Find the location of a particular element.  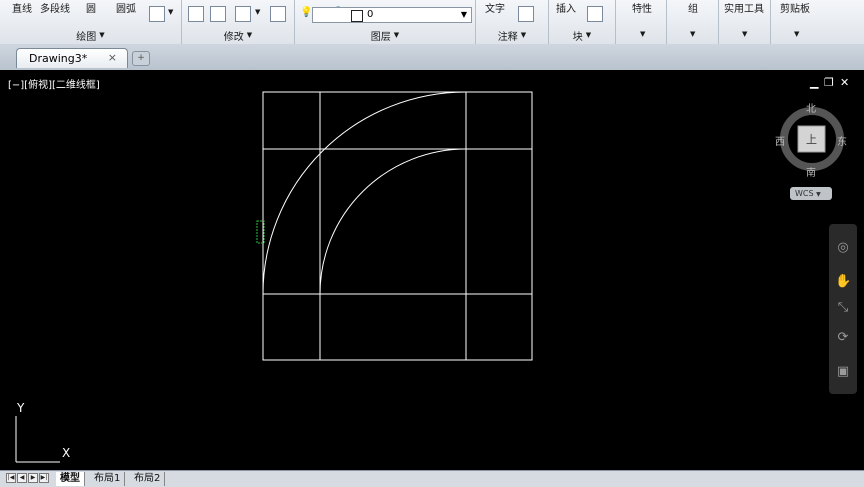

next-layout-icon: ▶ is located at coordinates (33, 478).